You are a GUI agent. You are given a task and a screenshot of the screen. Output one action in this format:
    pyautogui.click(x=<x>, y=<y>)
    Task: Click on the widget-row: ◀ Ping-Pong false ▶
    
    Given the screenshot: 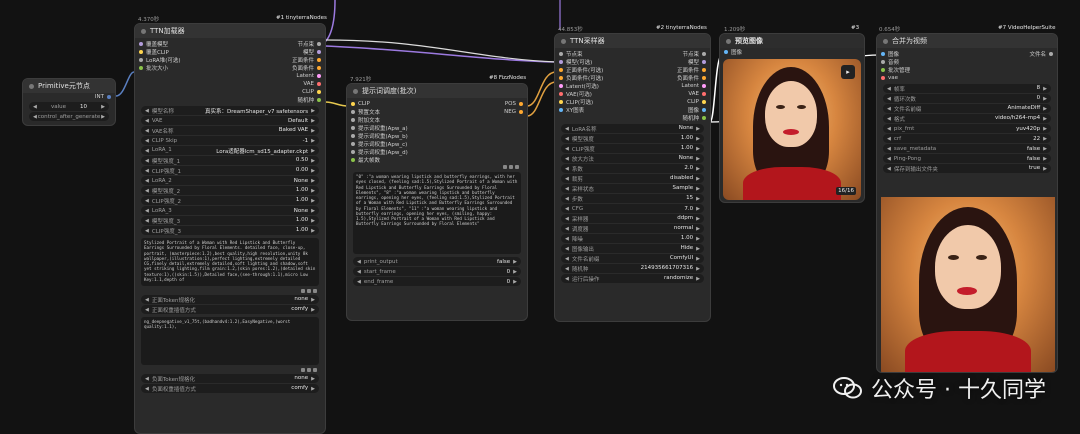 What is the action you would take?
    pyautogui.click(x=967, y=158)
    